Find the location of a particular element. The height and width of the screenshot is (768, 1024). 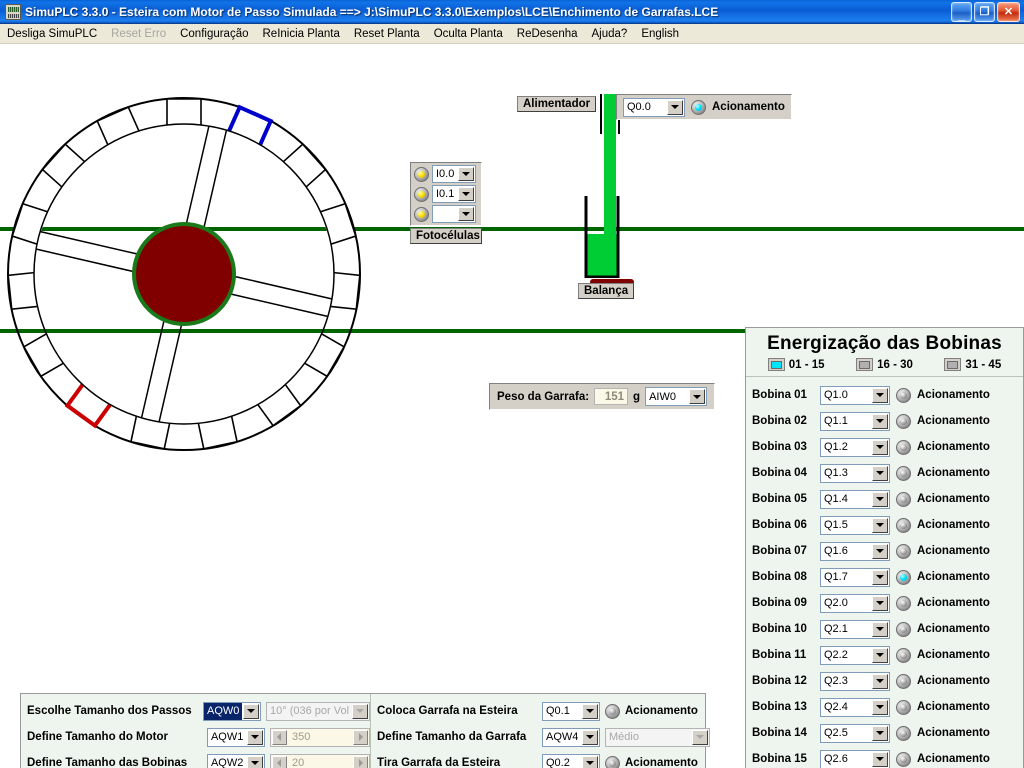

coils-tab-1: 16 - 30 is located at coordinates (884, 364).